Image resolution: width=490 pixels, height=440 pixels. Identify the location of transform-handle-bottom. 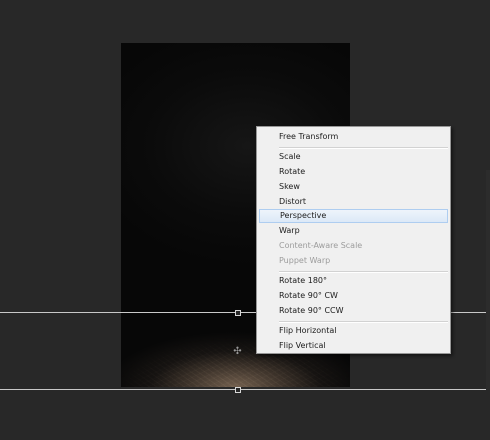
(238, 390).